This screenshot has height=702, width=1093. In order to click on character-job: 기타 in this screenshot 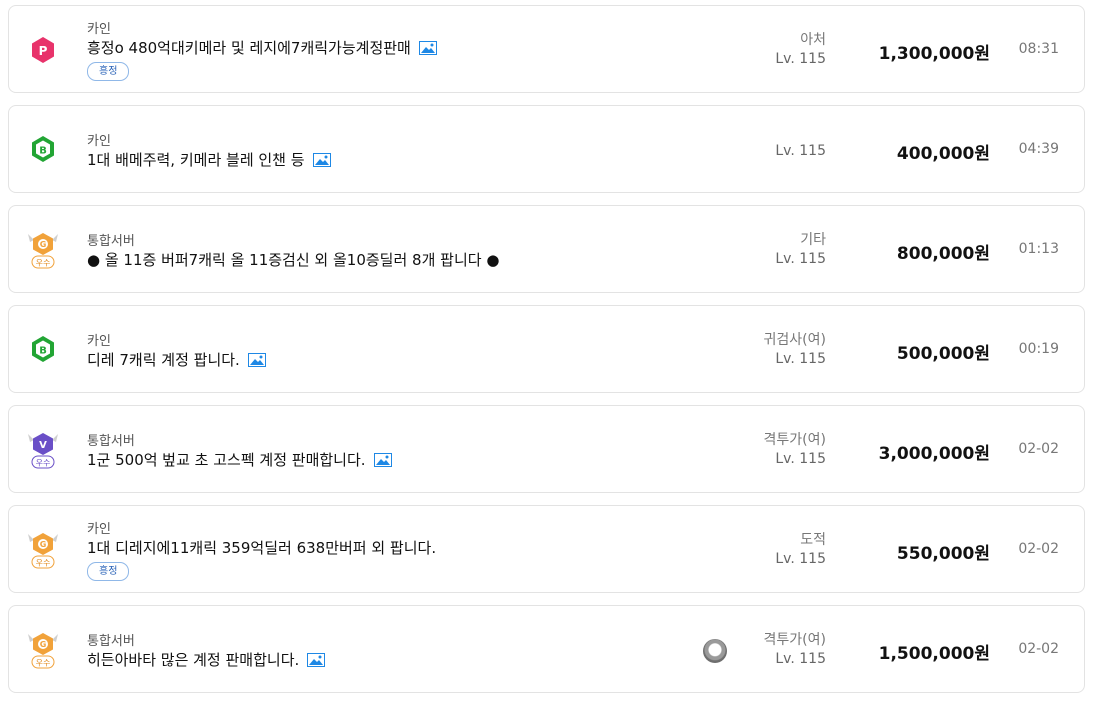, I will do `click(813, 240)`.